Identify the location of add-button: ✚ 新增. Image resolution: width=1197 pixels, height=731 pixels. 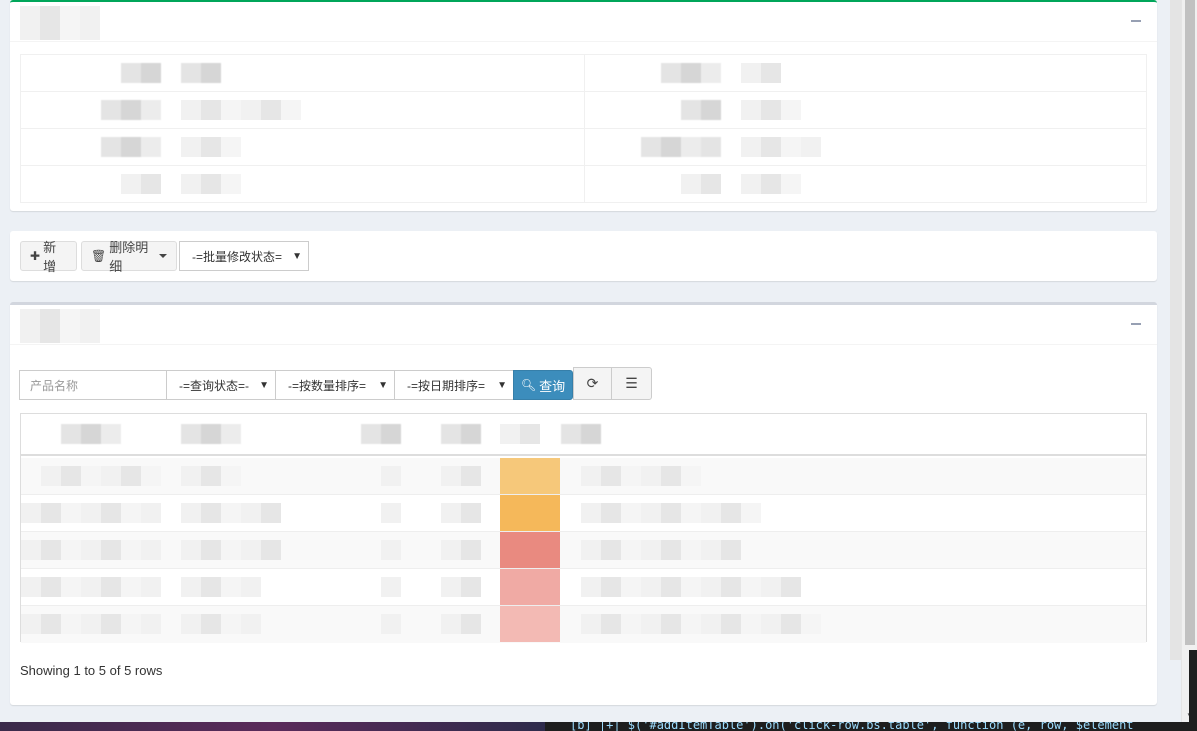
(48, 257).